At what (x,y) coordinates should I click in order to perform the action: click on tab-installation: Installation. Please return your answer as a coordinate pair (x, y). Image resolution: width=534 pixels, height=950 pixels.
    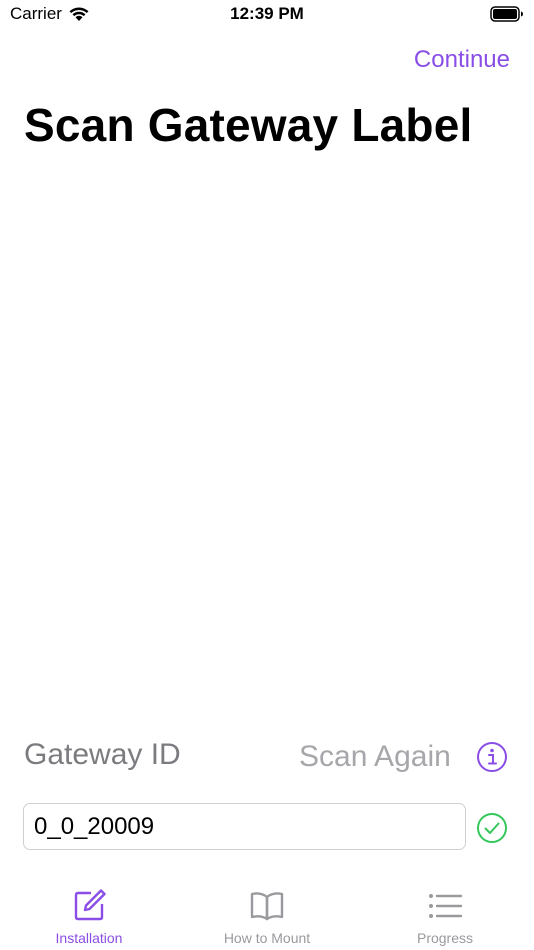
    Looking at the image, I should click on (89, 909).